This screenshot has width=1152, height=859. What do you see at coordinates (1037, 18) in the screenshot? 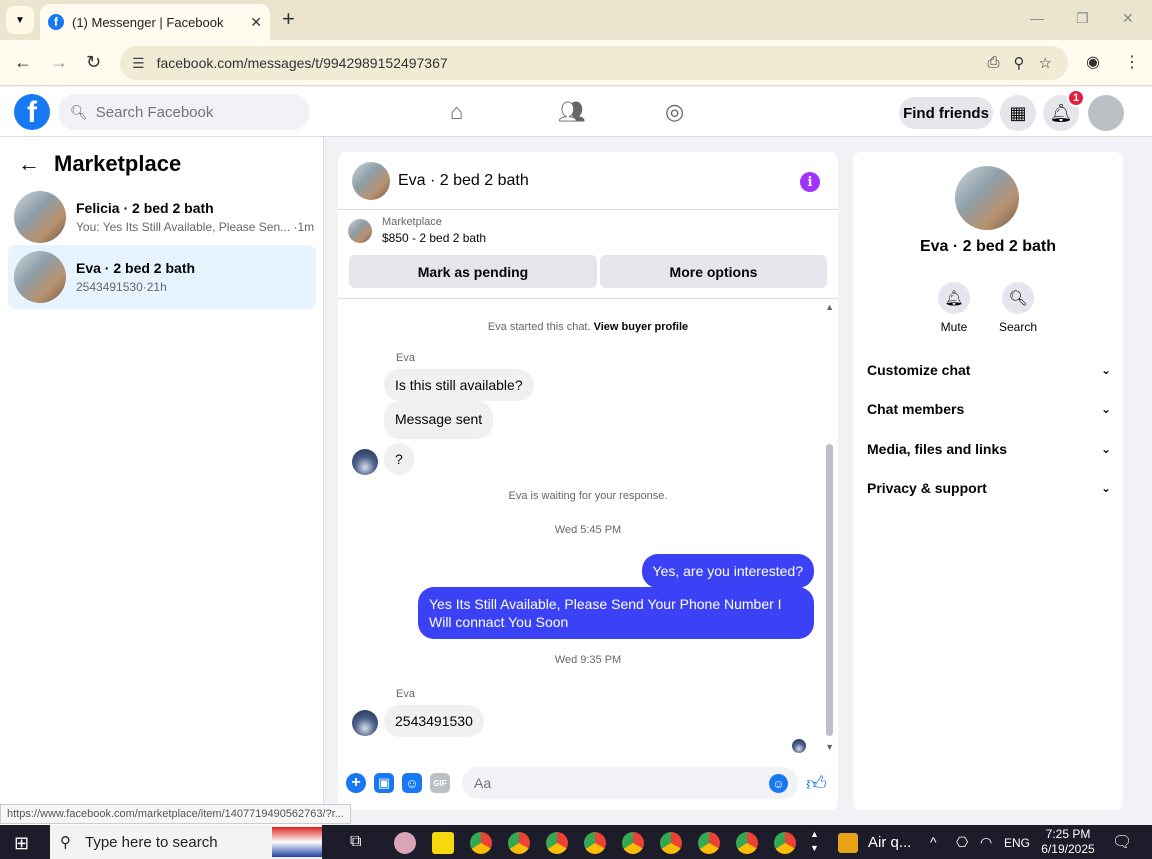
I see `minimize-icon: —` at bounding box center [1037, 18].